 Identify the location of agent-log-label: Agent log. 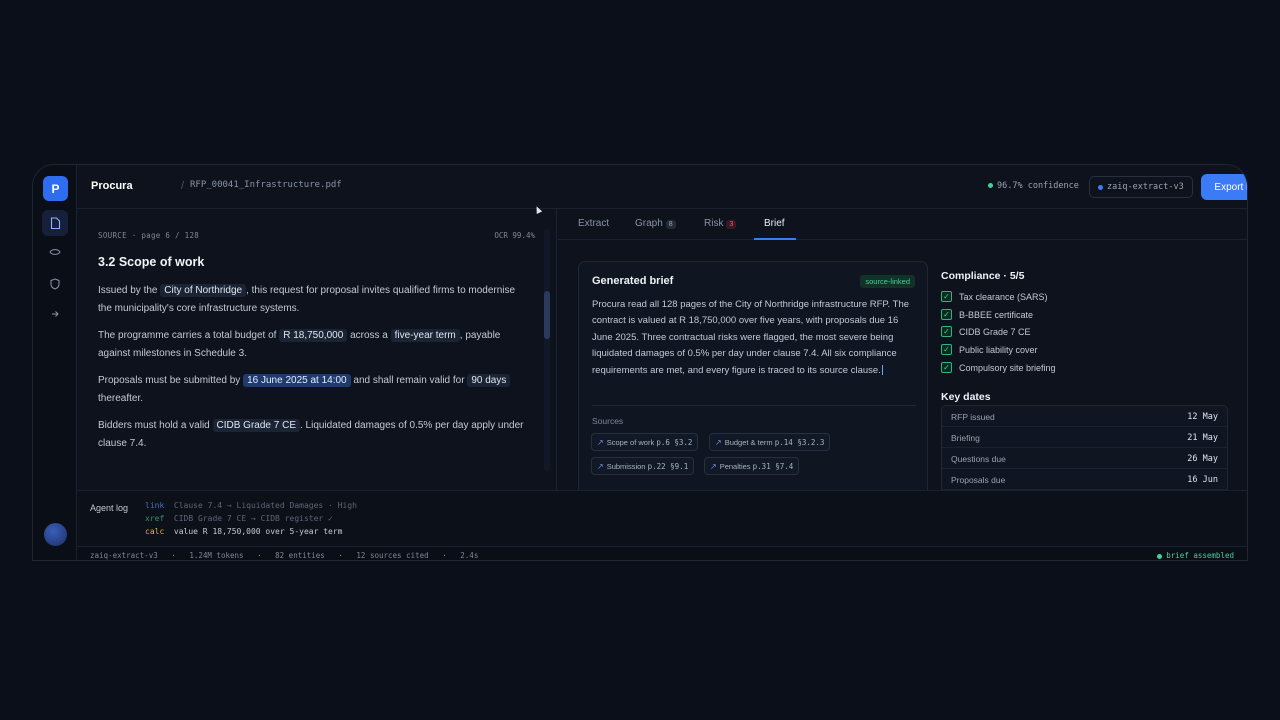
(109, 508).